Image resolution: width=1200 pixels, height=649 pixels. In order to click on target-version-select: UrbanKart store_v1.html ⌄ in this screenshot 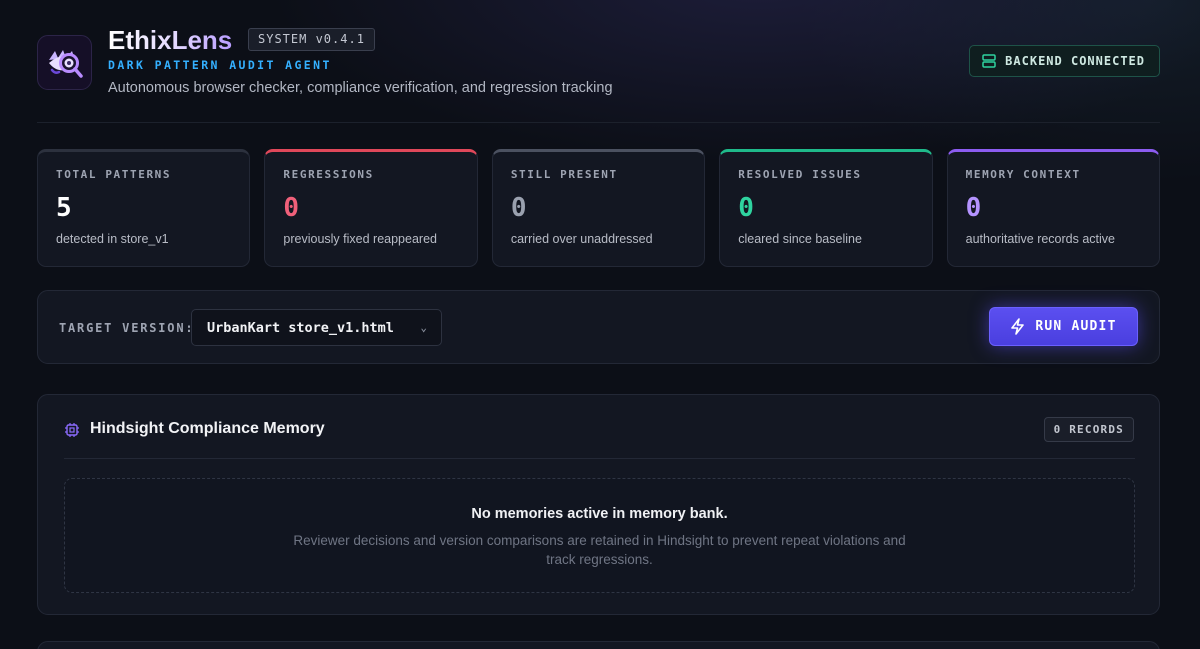, I will do `click(316, 327)`.